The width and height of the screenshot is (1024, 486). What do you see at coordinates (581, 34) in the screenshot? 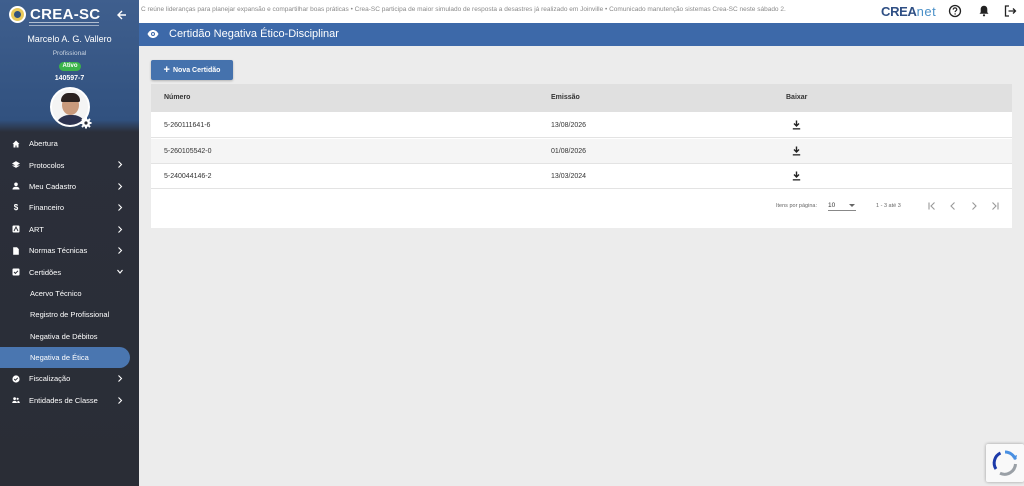
I see `page-header: Certidão Negativa Ético-Disciplinar` at bounding box center [581, 34].